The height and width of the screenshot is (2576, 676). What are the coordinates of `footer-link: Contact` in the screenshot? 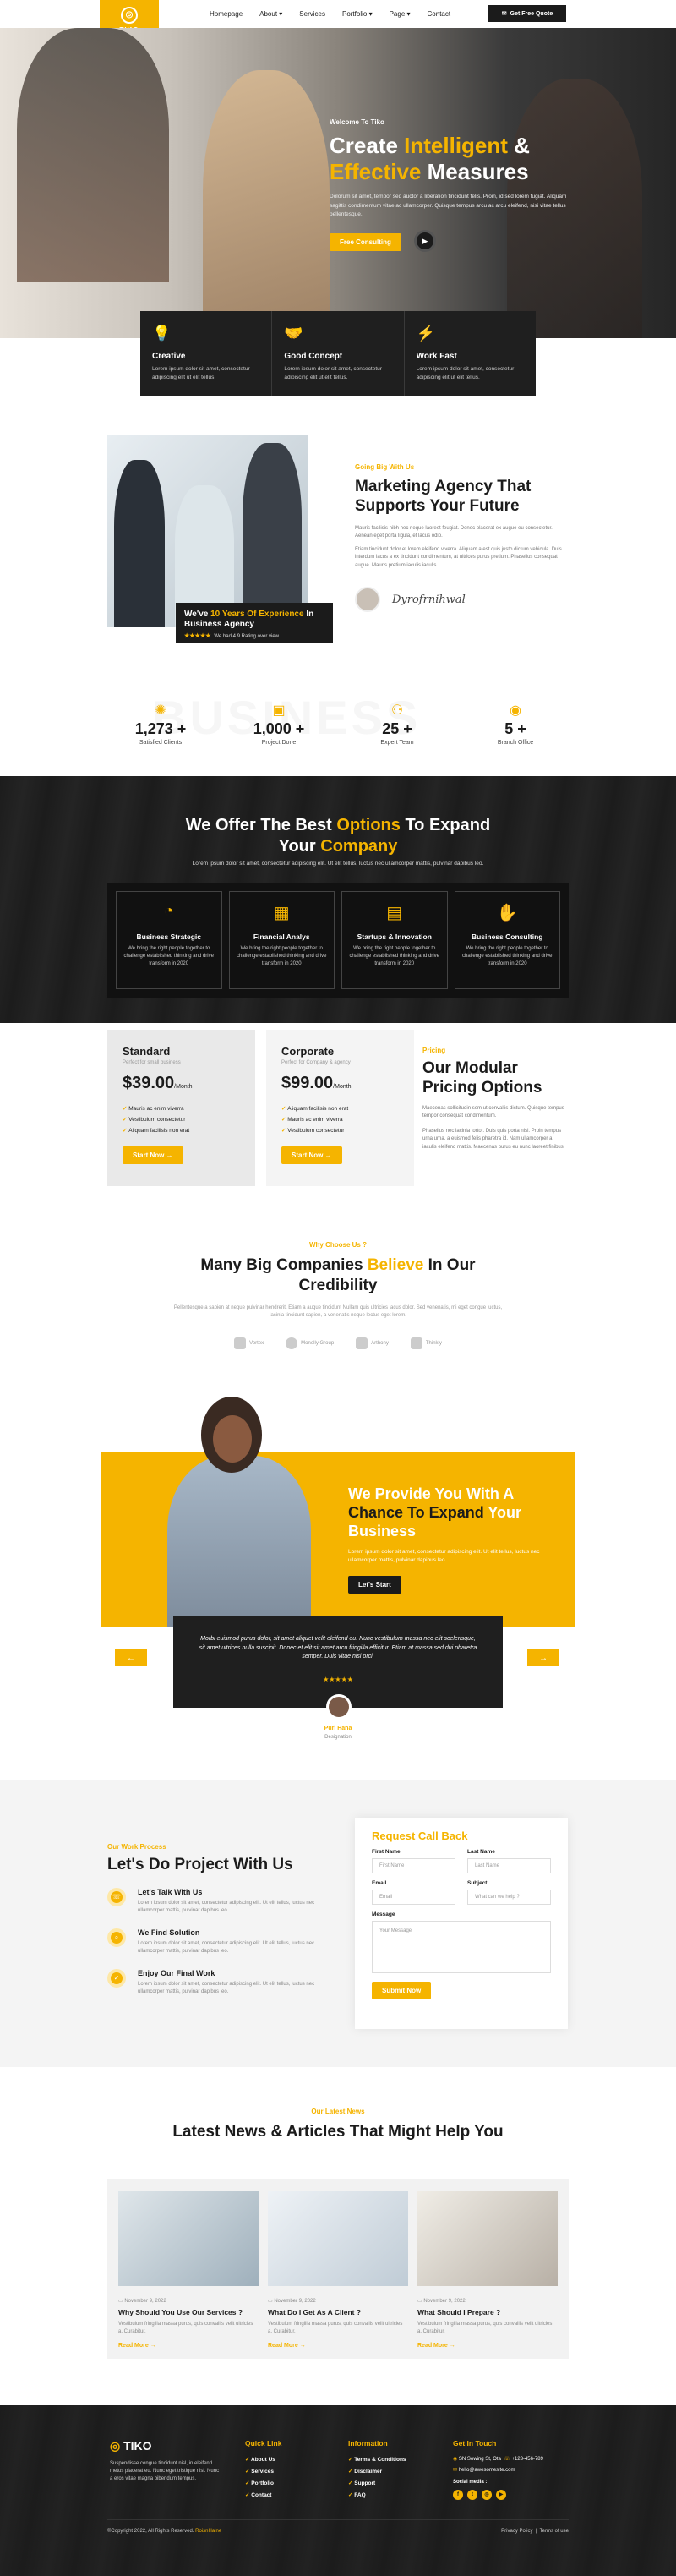 It's located at (263, 2495).